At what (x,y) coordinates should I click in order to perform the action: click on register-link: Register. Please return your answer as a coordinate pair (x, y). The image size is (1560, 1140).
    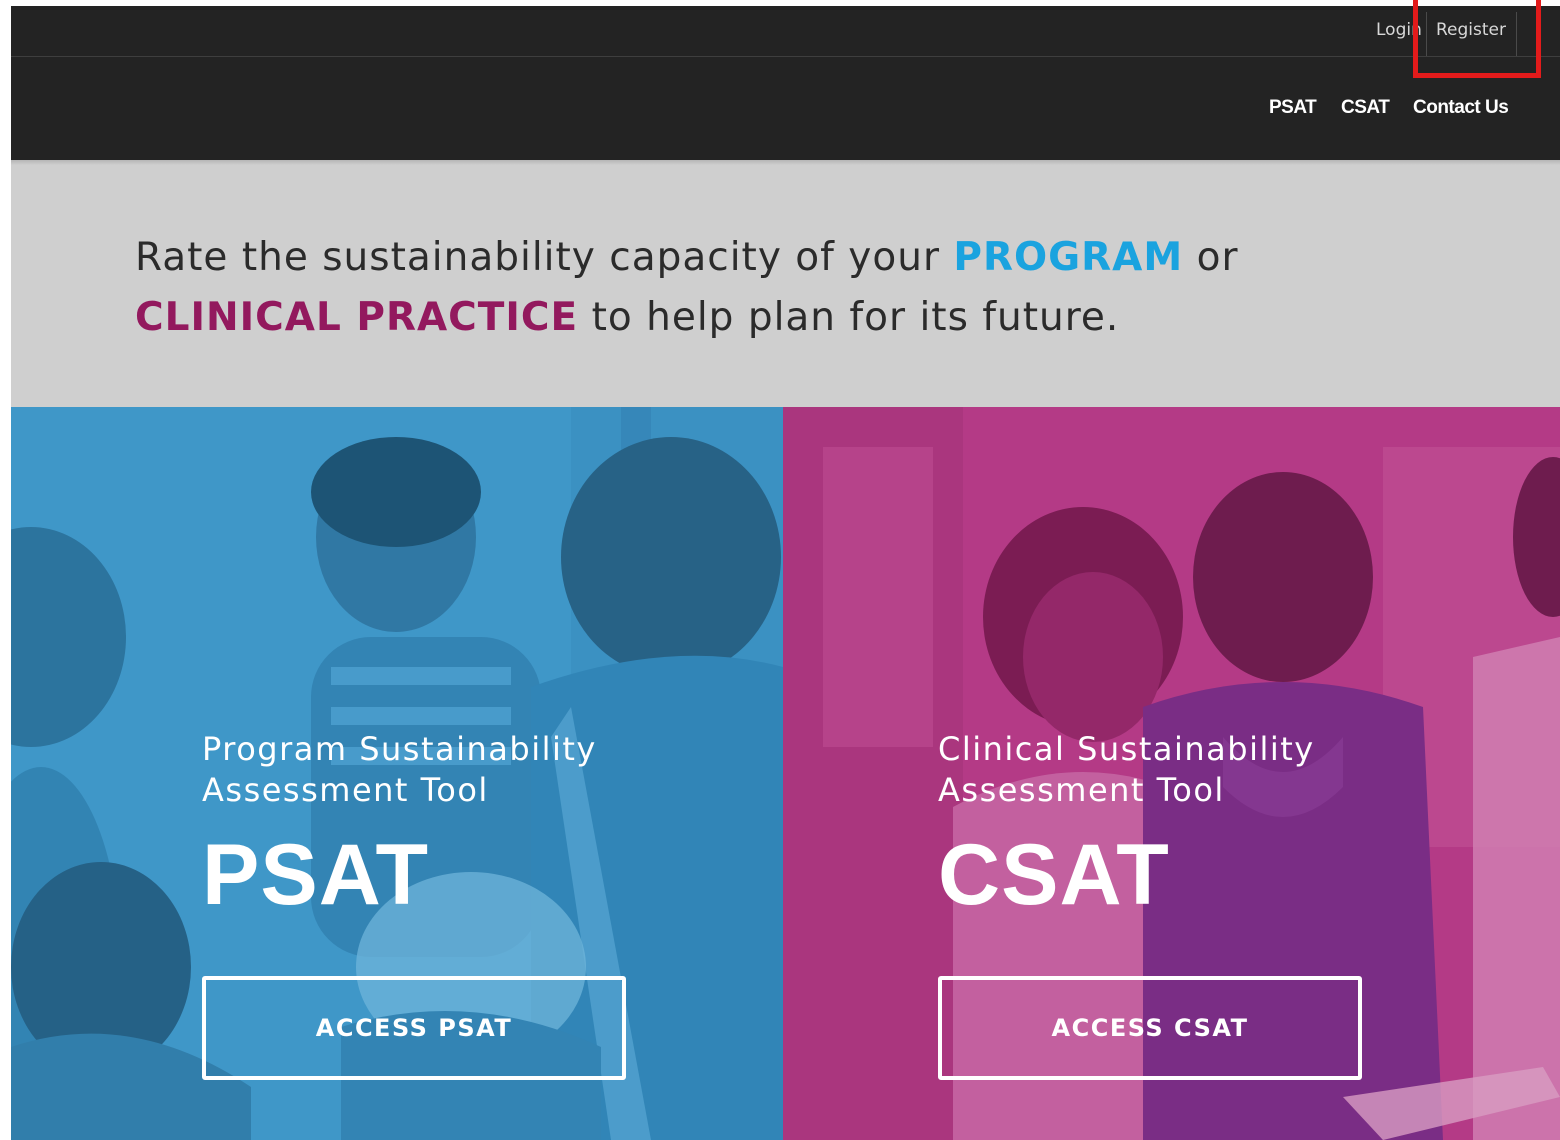
    Looking at the image, I should click on (1471, 31).